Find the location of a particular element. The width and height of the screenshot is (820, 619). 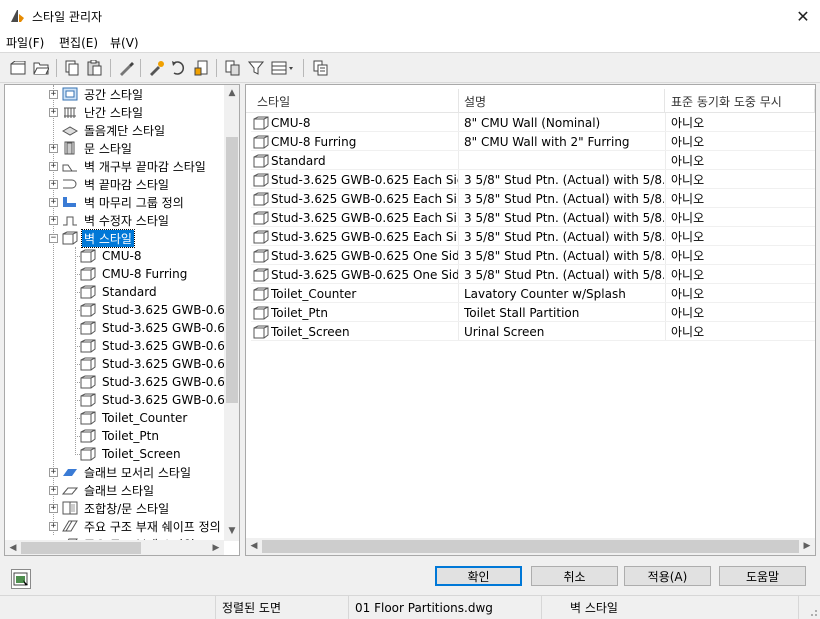

menu-file: 파일(F) is located at coordinates (25, 42).